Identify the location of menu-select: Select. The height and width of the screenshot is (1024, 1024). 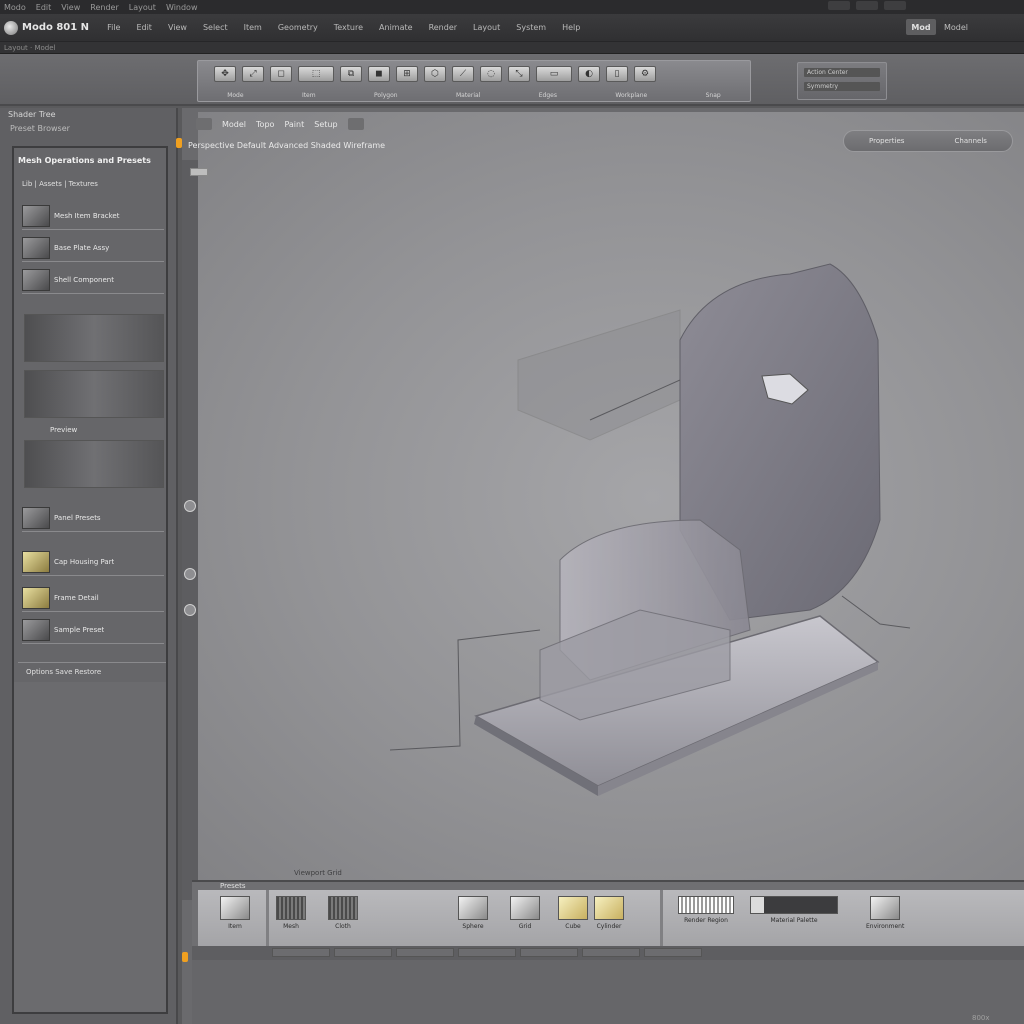
(215, 27).